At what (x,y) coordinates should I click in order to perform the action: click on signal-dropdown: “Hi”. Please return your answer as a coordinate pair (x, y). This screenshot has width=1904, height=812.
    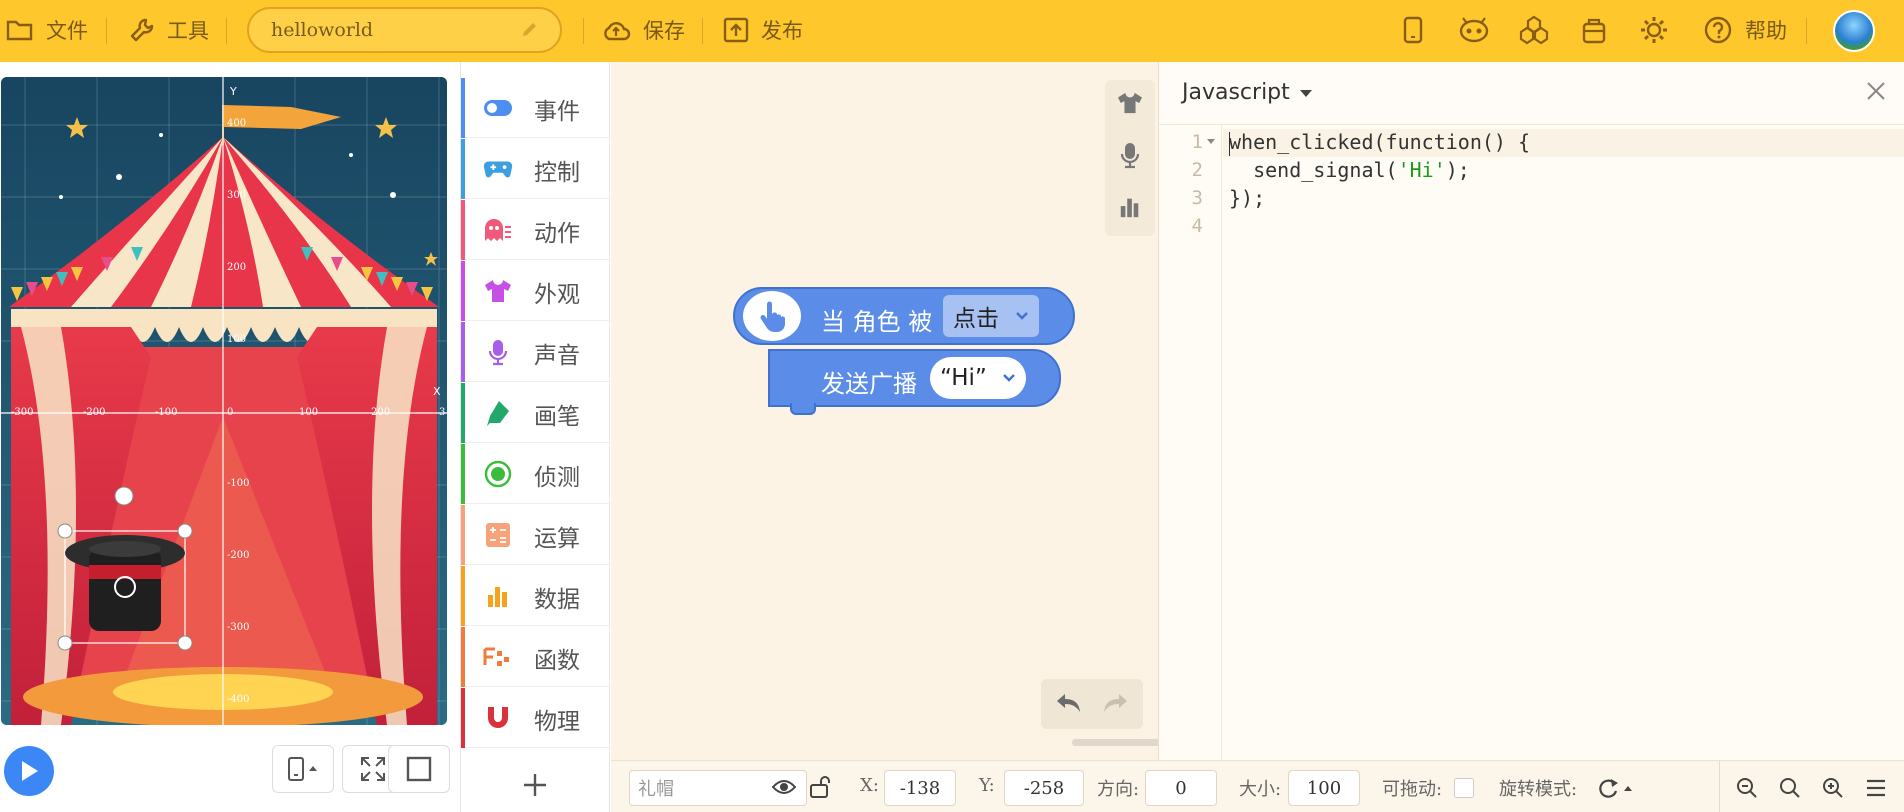
    Looking at the image, I should click on (978, 378).